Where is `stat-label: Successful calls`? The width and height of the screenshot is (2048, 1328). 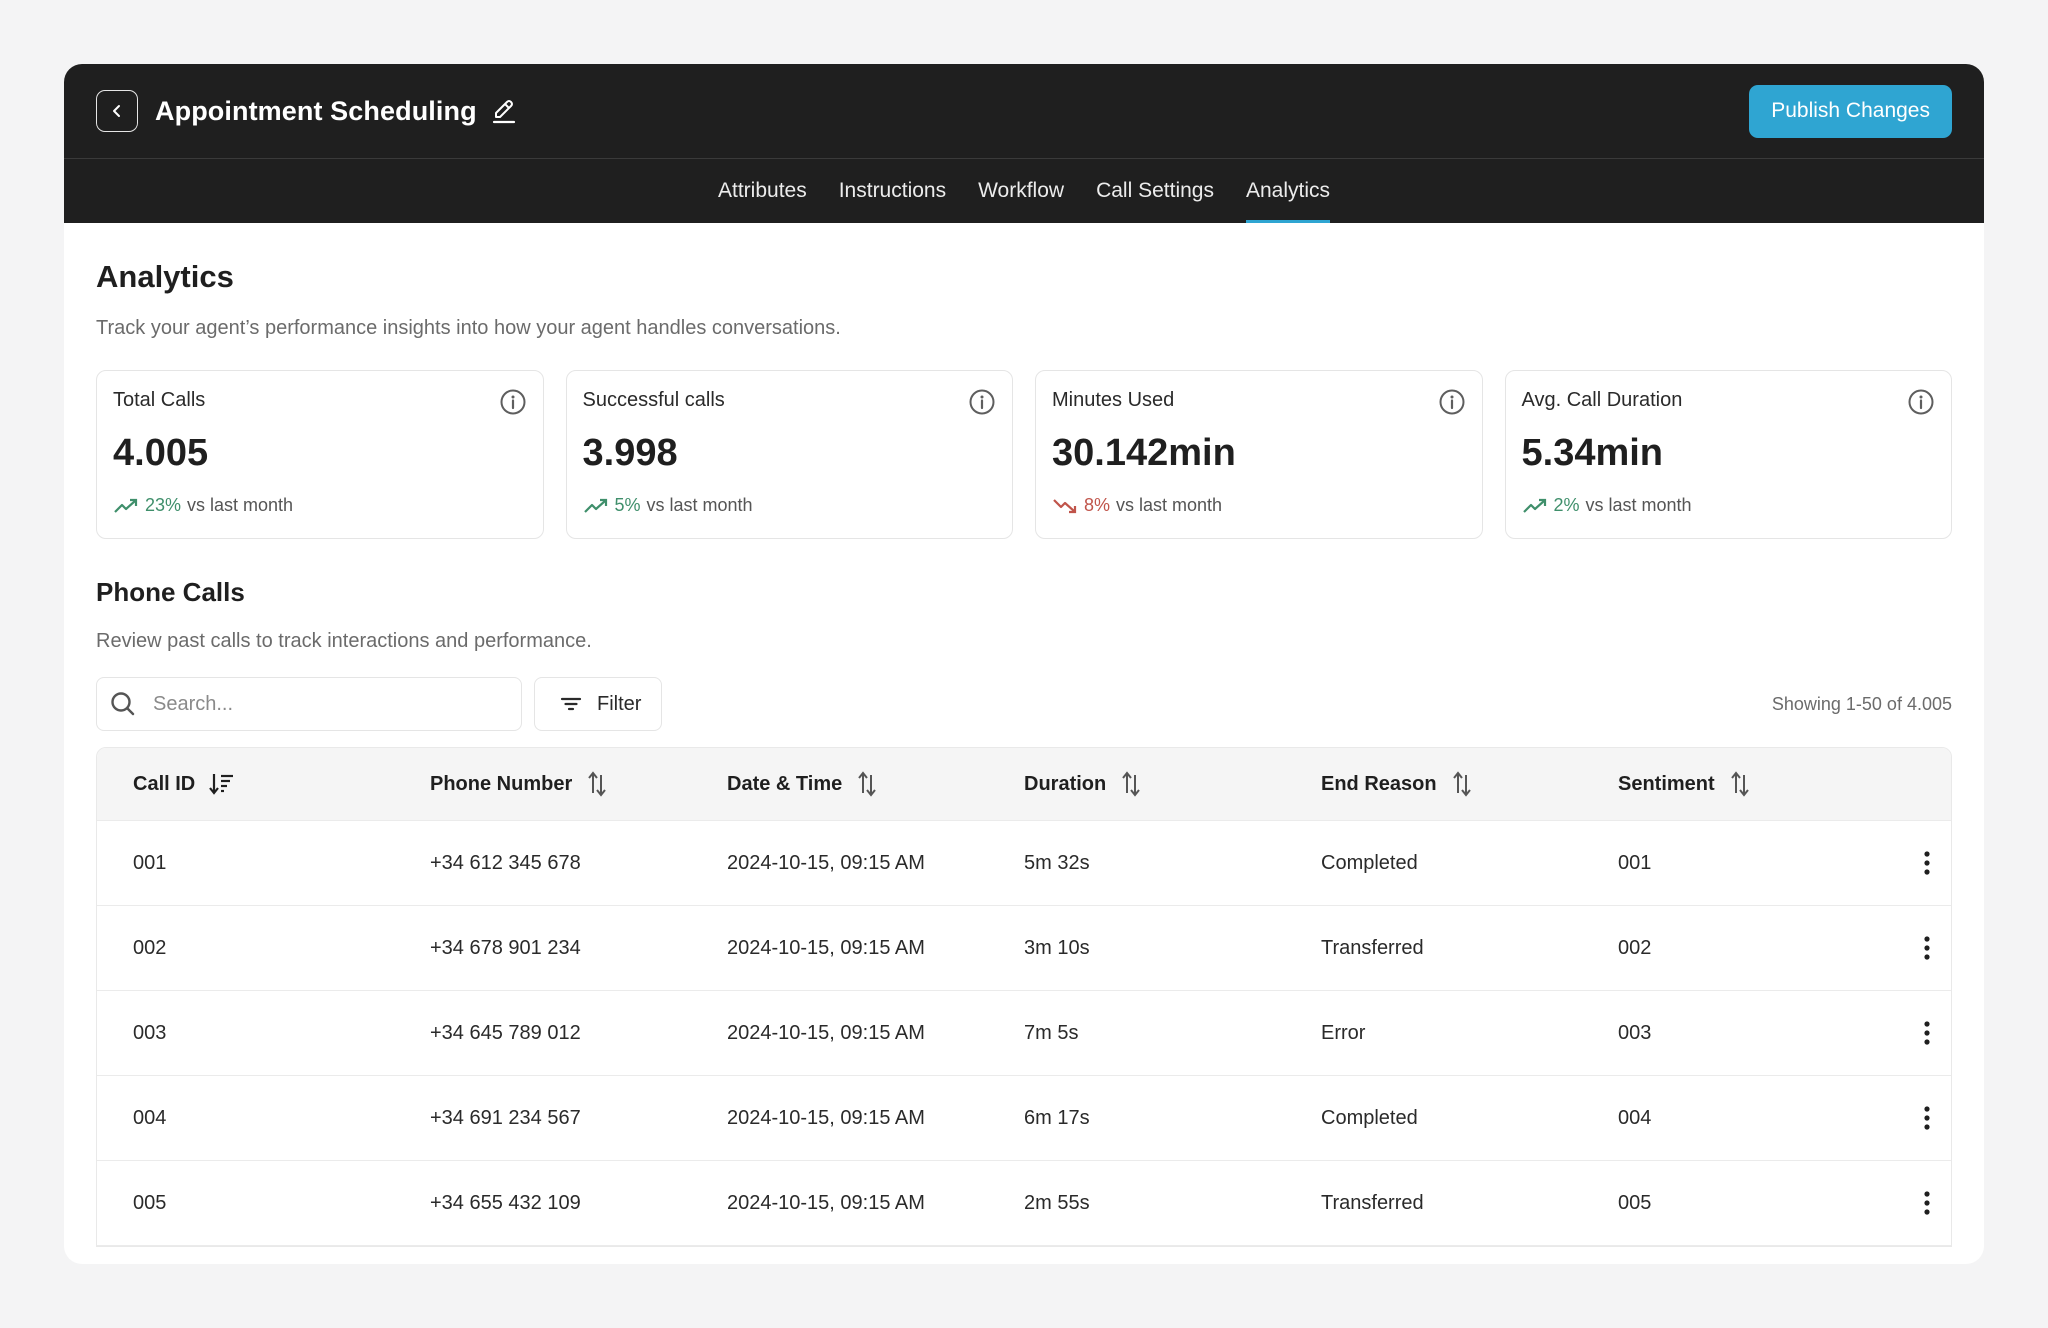 stat-label: Successful calls is located at coordinates (653, 400).